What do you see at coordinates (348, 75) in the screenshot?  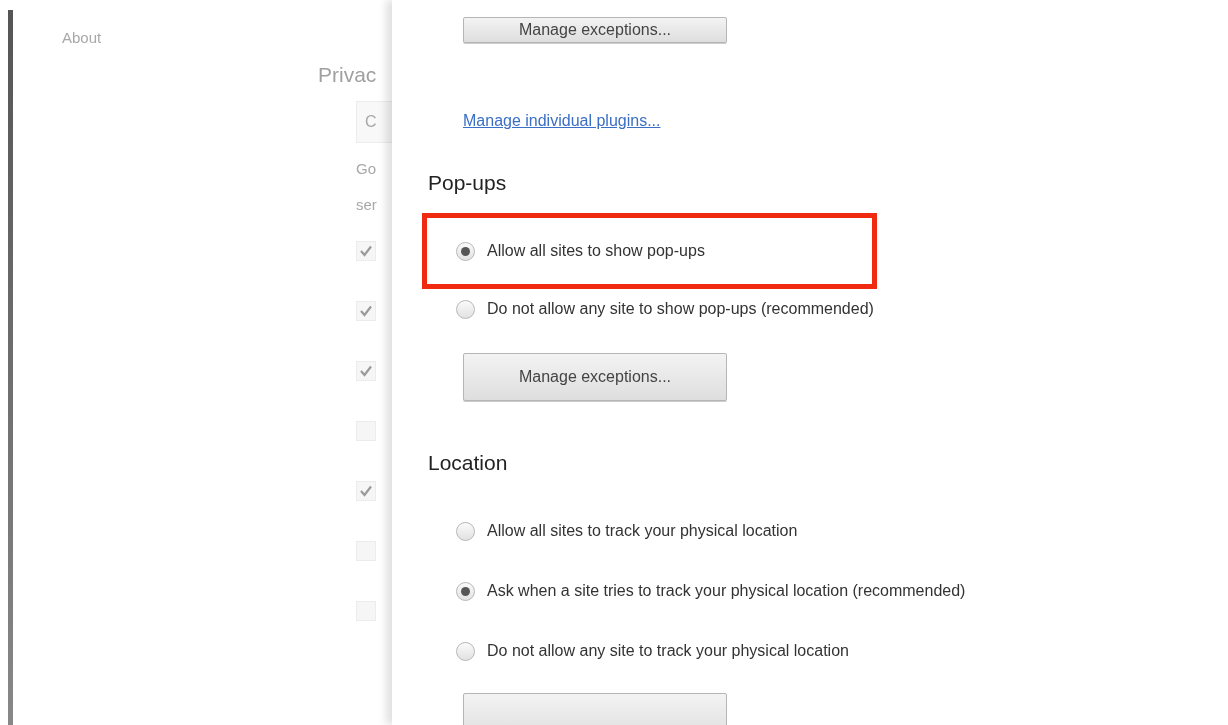 I see `section-title: Privac` at bounding box center [348, 75].